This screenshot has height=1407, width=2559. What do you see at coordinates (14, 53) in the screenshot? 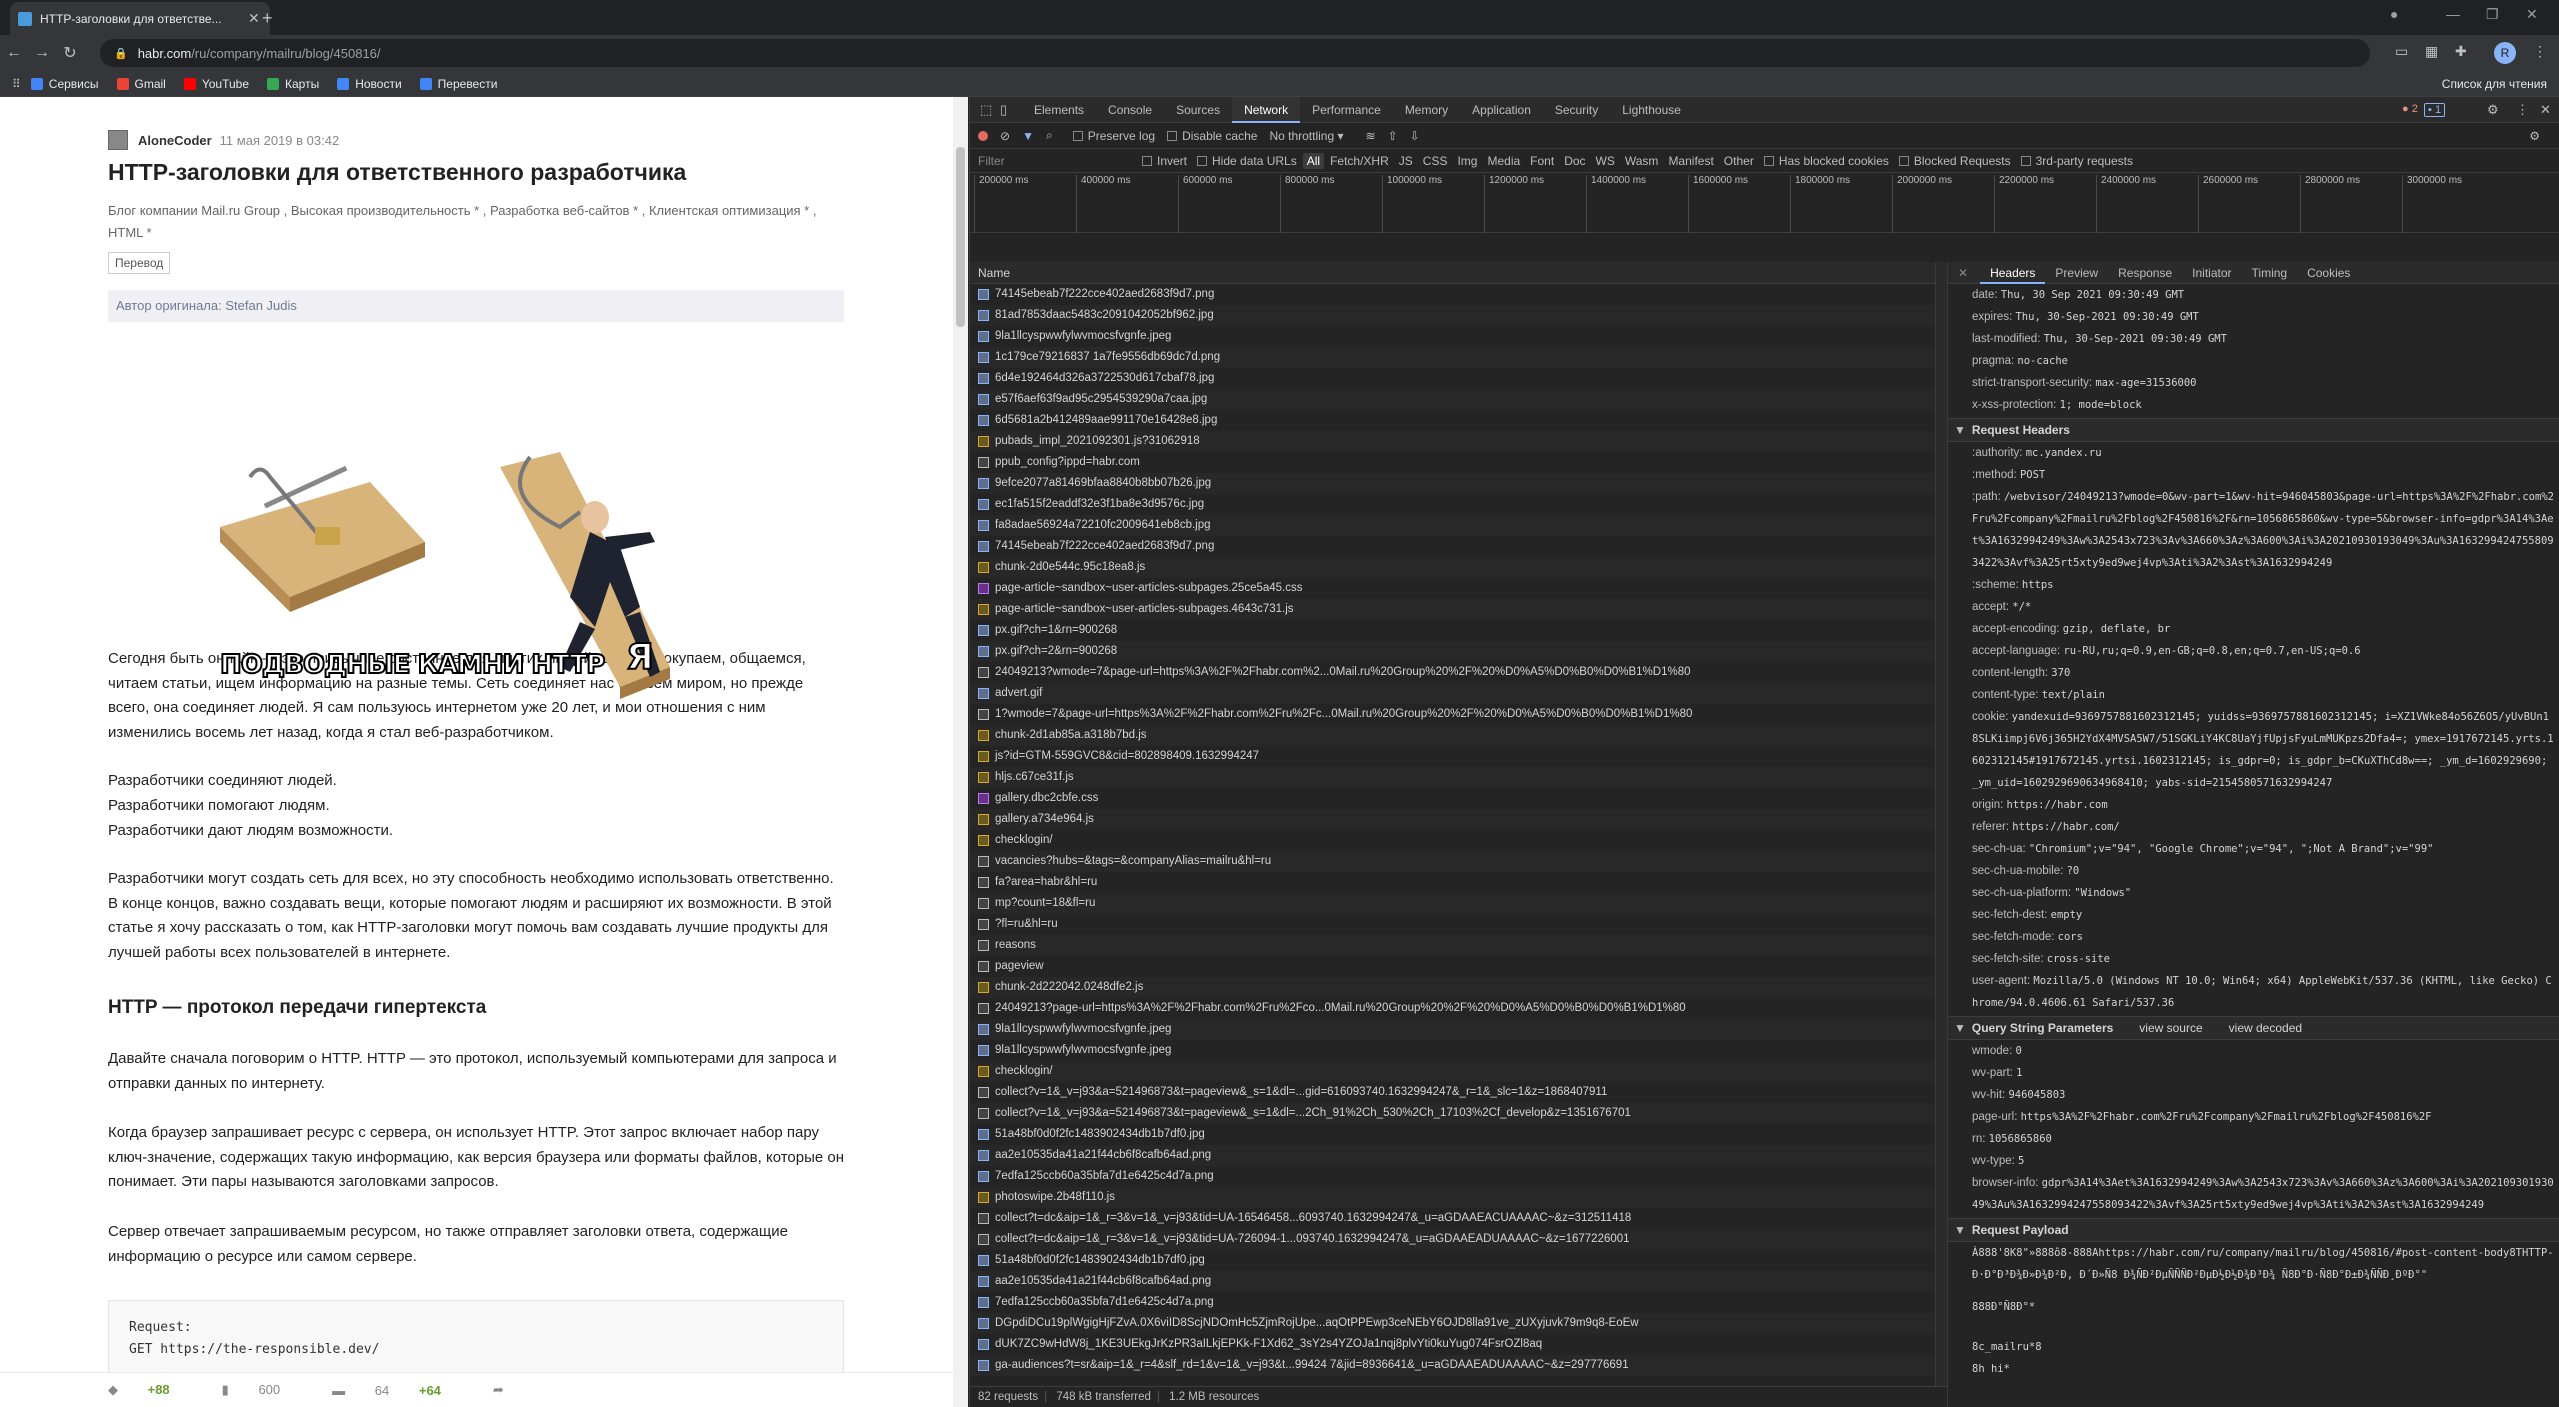
I see `back-icon: ←` at bounding box center [14, 53].